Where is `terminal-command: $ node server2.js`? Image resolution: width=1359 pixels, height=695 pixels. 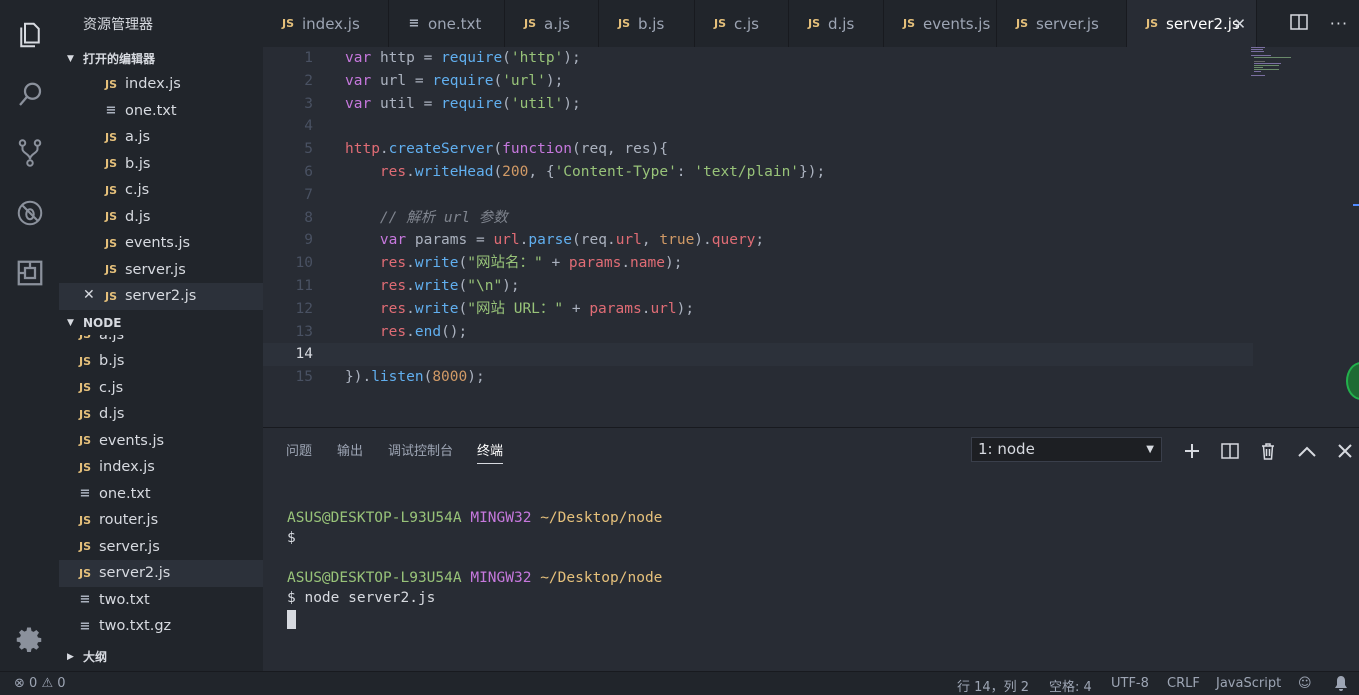
terminal-command: $ node server2.js is located at coordinates (361, 598).